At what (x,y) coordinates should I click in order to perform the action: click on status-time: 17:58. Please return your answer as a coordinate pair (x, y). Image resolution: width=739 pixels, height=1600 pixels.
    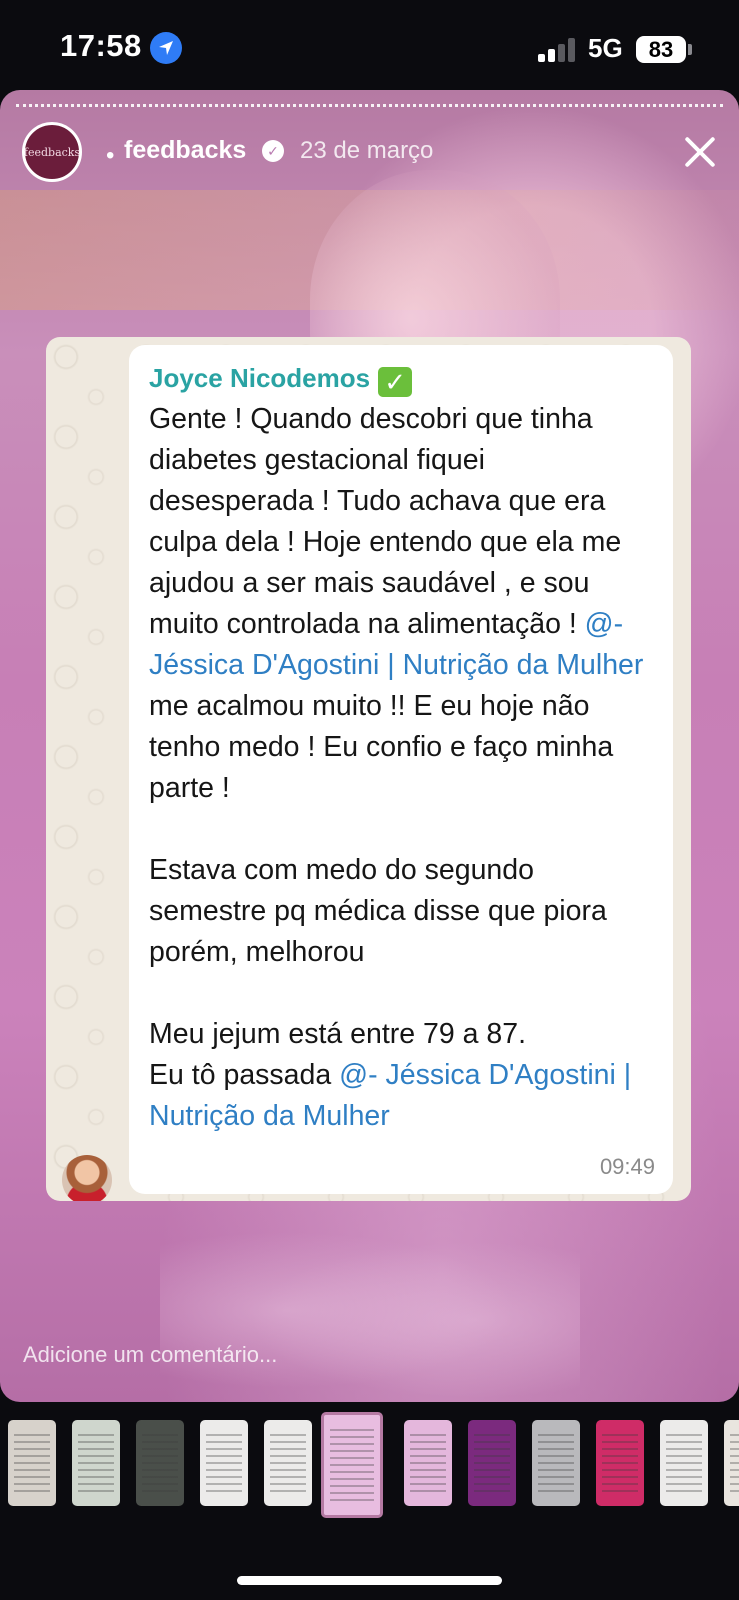
    Looking at the image, I should click on (101, 45).